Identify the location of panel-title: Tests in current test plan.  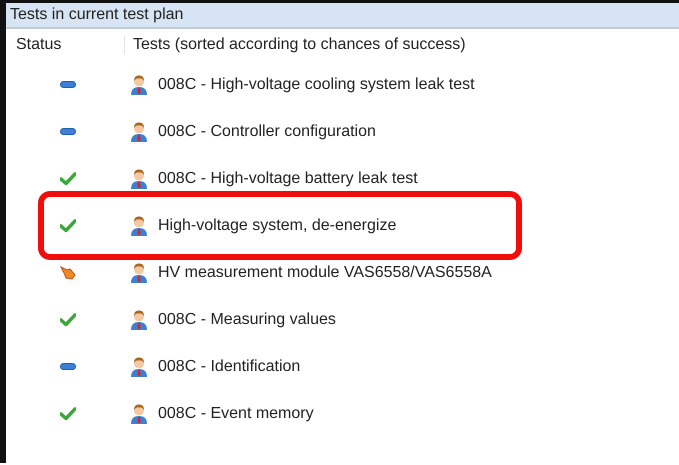
(342, 16).